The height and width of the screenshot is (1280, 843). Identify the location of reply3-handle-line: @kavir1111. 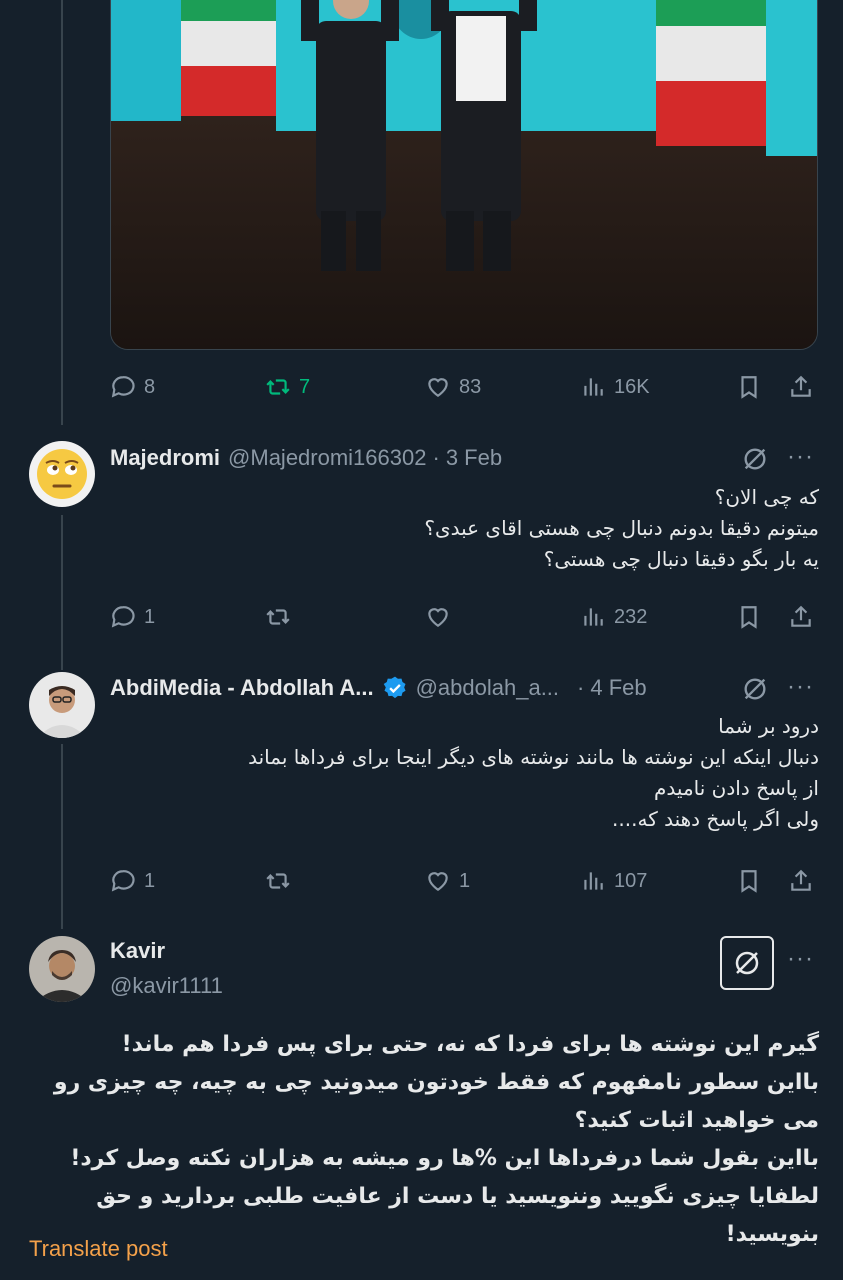
(166, 986).